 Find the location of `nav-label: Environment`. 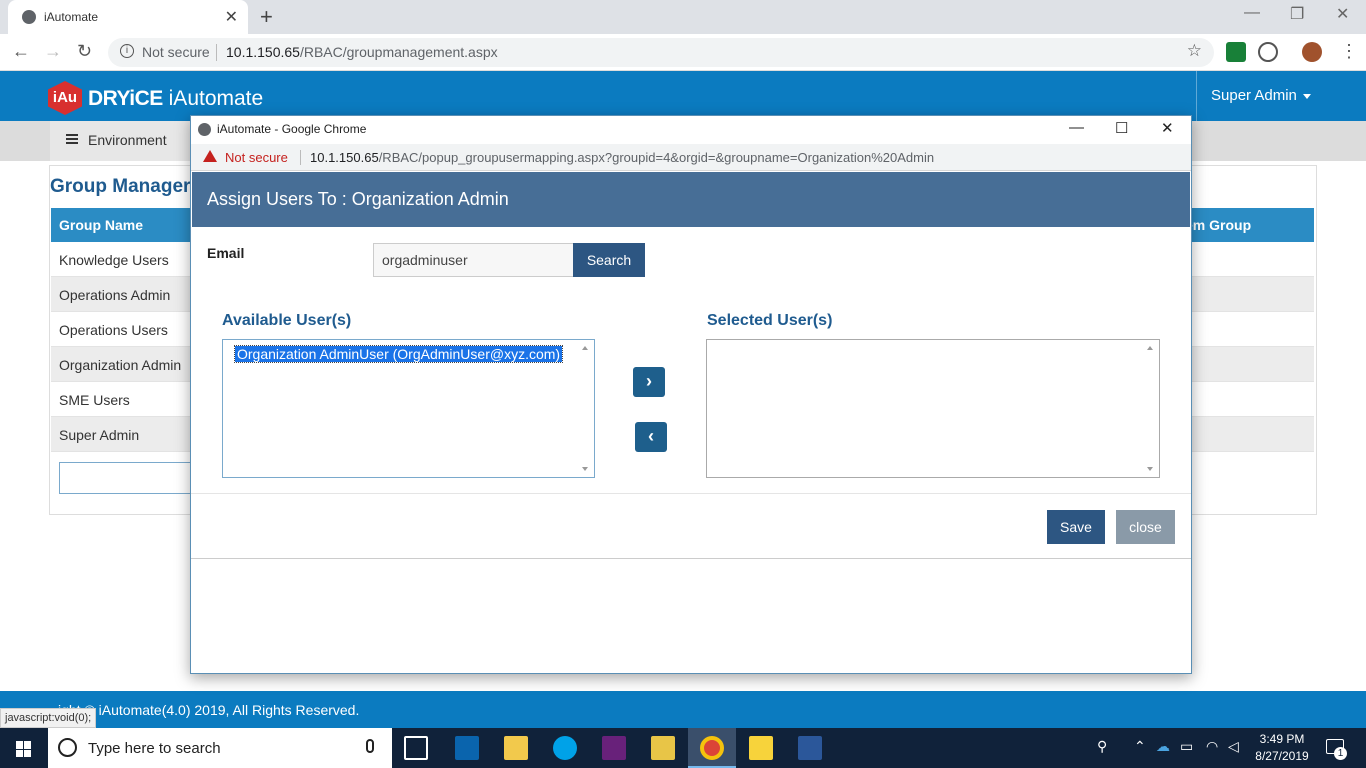

nav-label: Environment is located at coordinates (127, 140).